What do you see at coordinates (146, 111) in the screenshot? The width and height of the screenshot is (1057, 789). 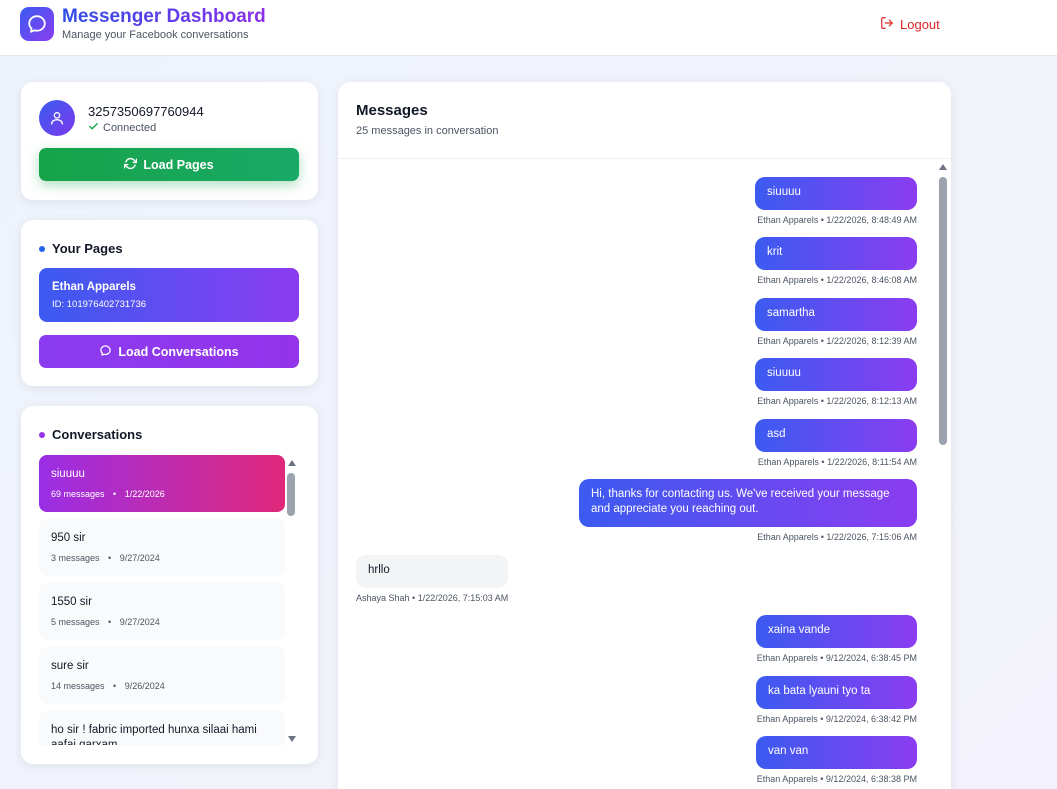 I see `user-id: 3257350697760944` at bounding box center [146, 111].